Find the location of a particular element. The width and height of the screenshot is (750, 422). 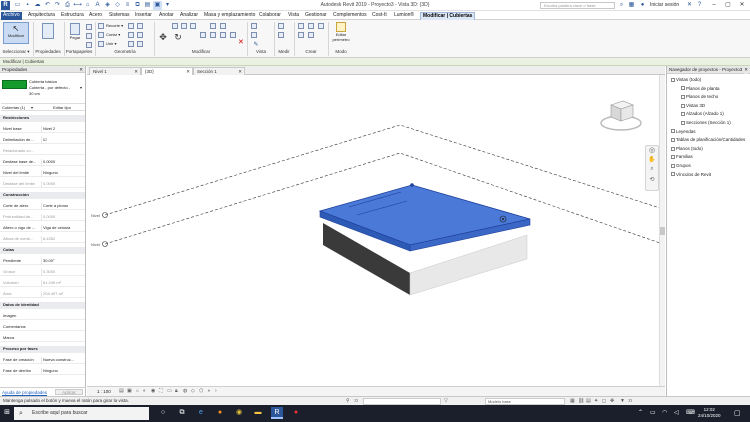

browser-tree-item: Vistas (todo) is located at coordinates (686, 79).